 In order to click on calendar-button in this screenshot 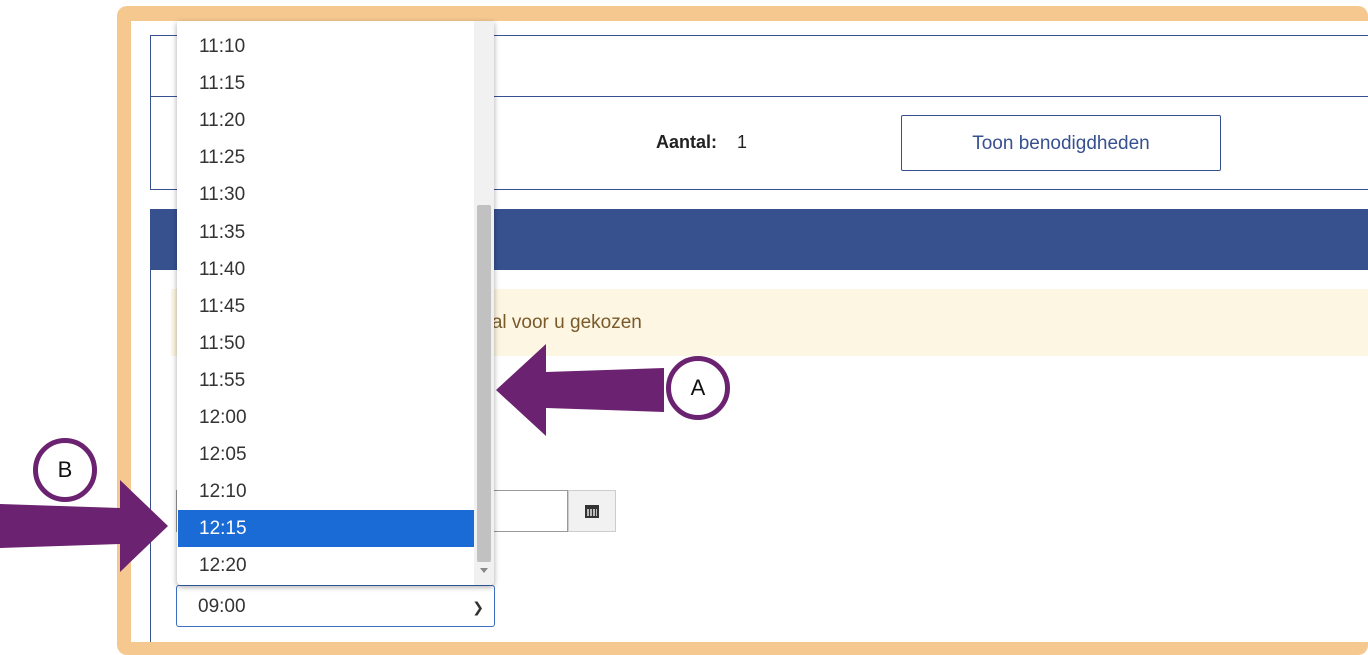, I will do `click(592, 511)`.